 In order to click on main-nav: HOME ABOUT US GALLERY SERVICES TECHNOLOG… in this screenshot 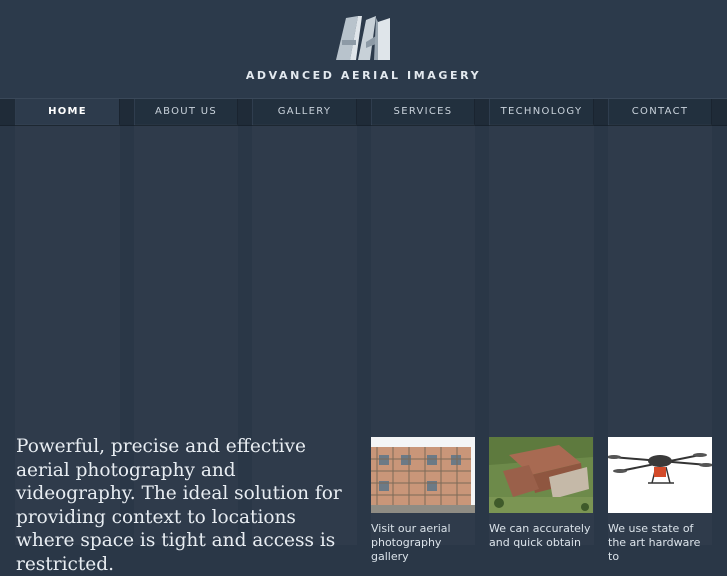, I will do `click(363, 112)`.